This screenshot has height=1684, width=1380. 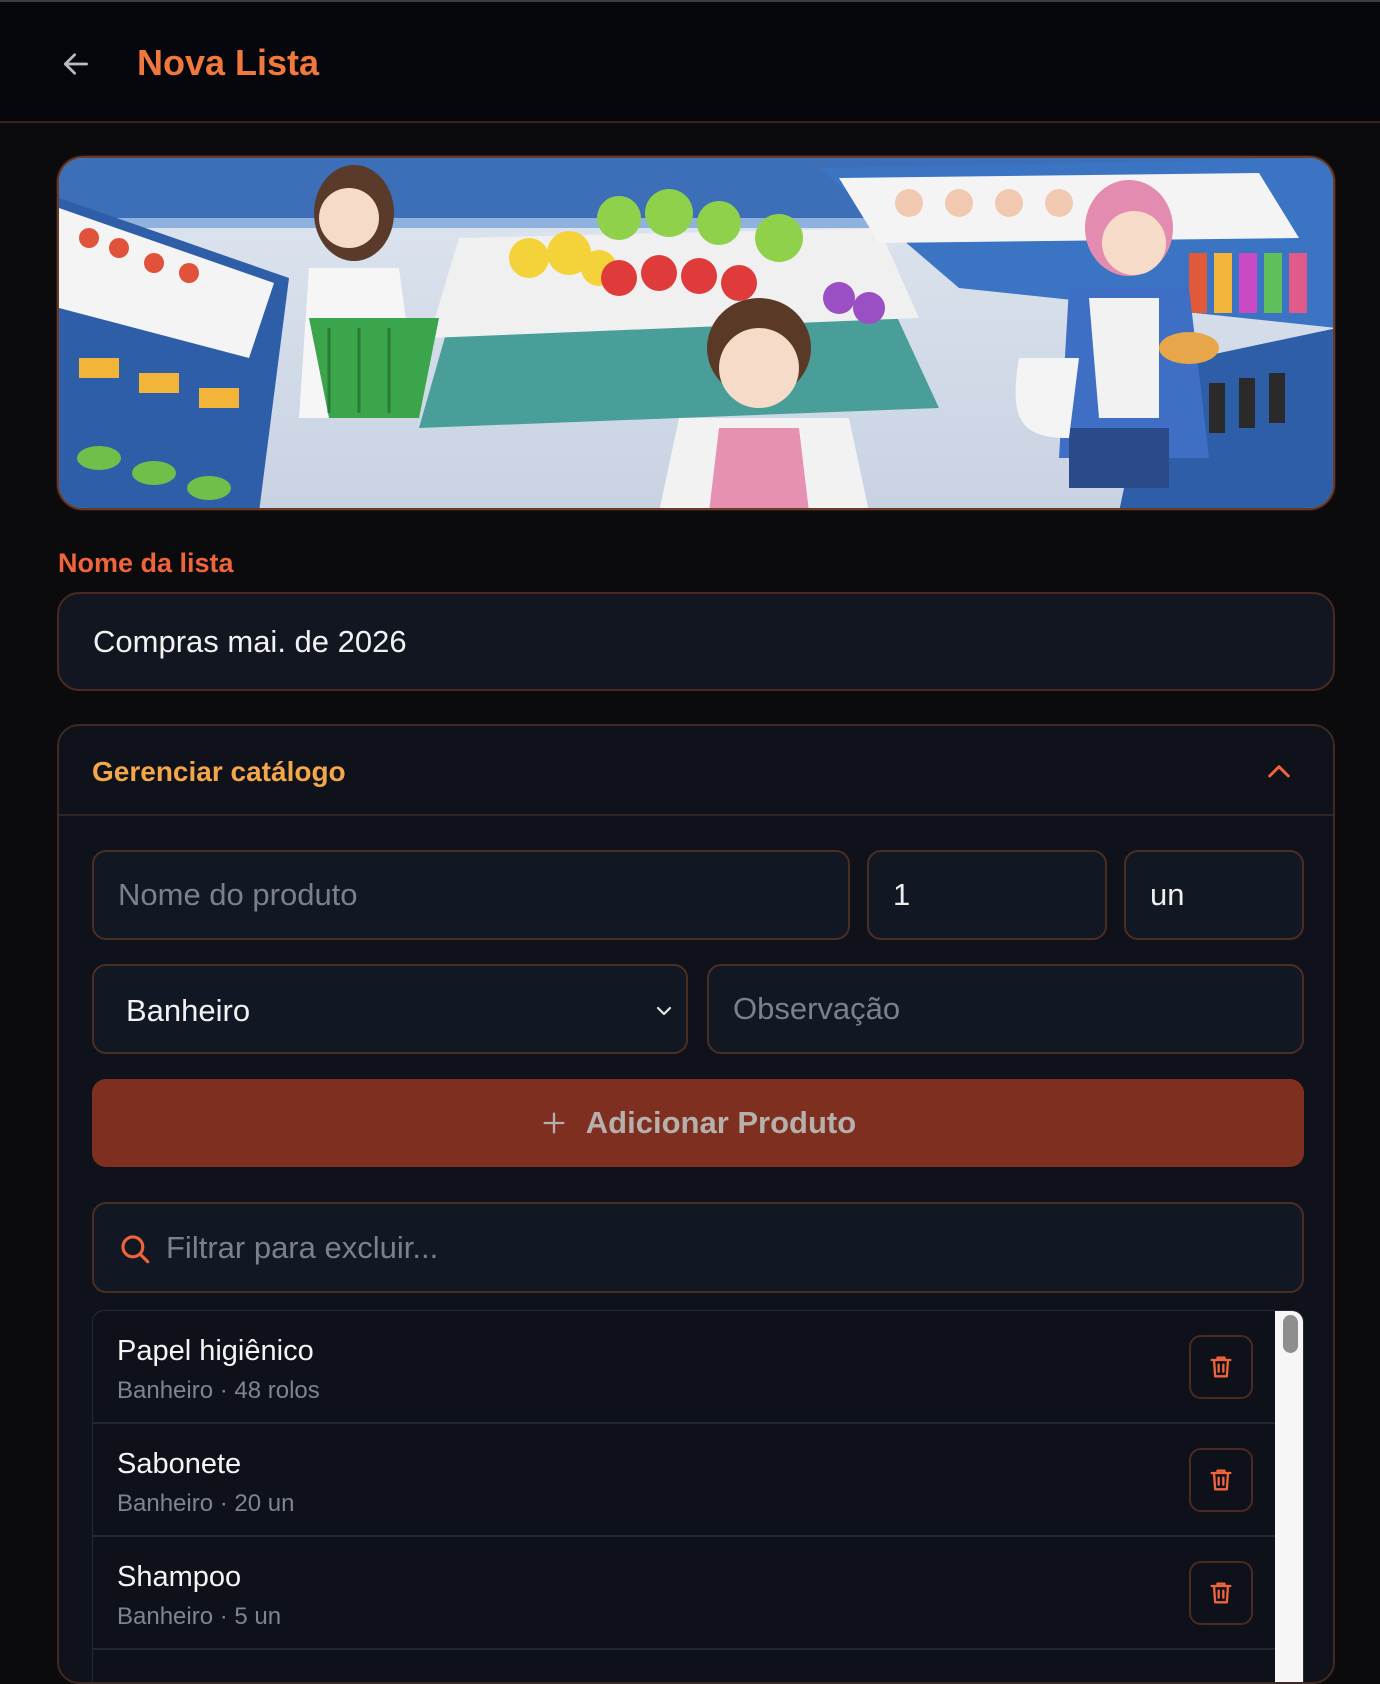 I want to click on product-name-input, so click(x=471, y=895).